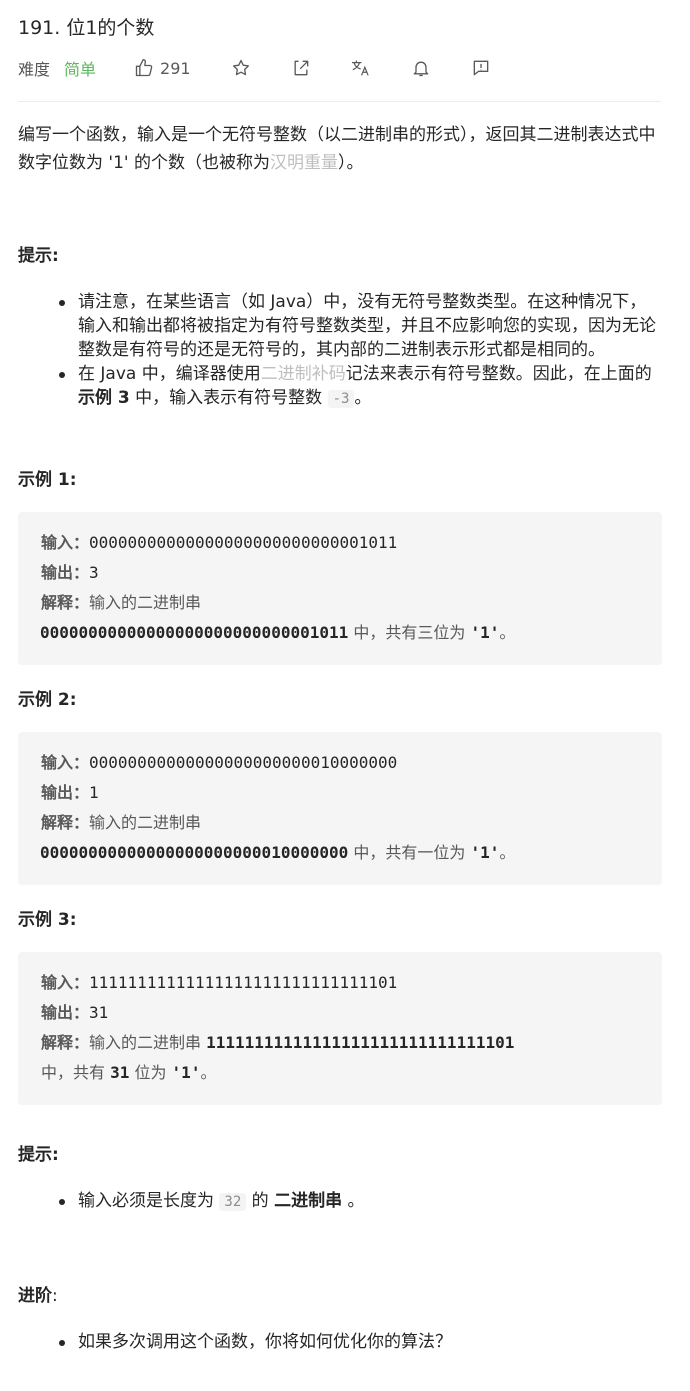 Image resolution: width=690 pixels, height=1391 pixels. Describe the element at coordinates (65, 792) in the screenshot. I see `example-2-output-label: 输出：` at that location.